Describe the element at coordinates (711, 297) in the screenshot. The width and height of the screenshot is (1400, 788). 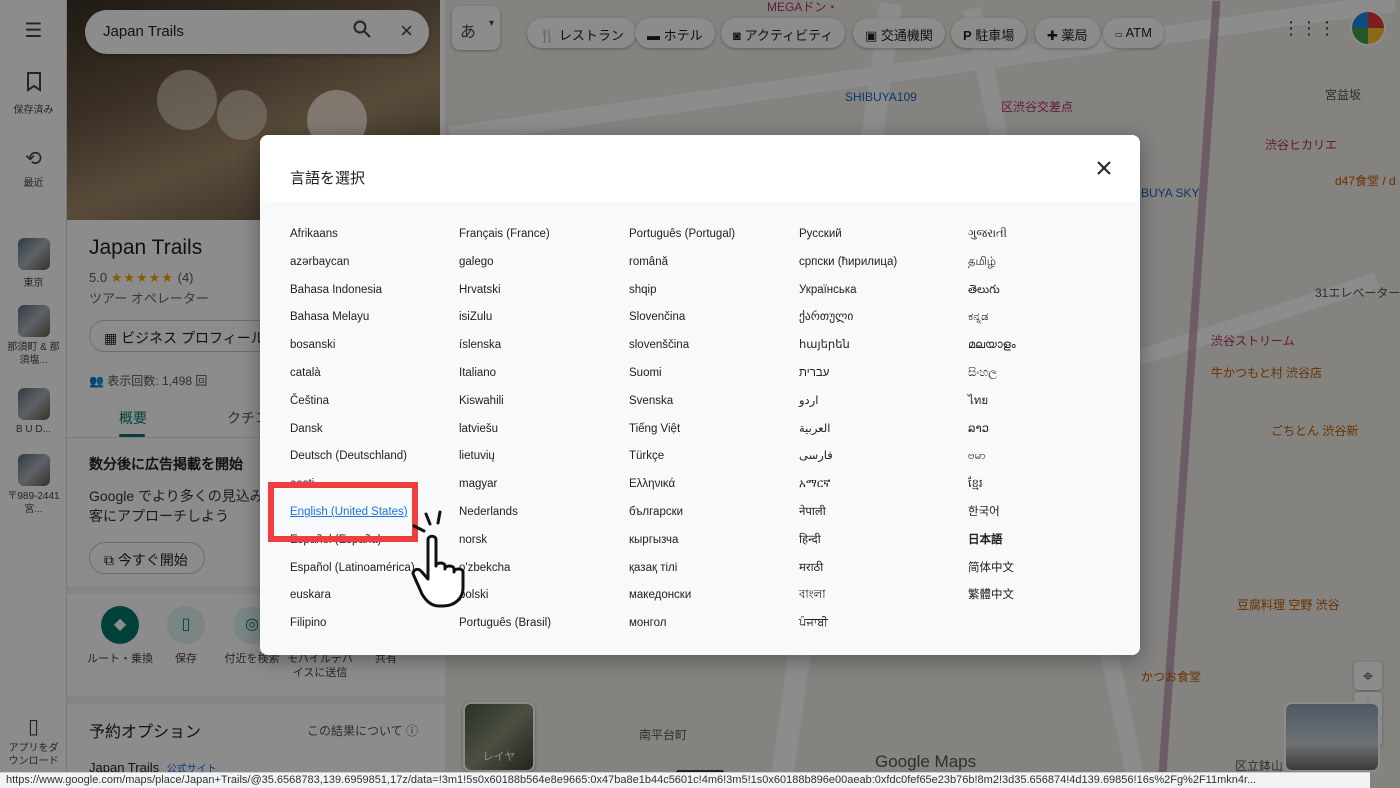
I see `language-option: shqip` at that location.